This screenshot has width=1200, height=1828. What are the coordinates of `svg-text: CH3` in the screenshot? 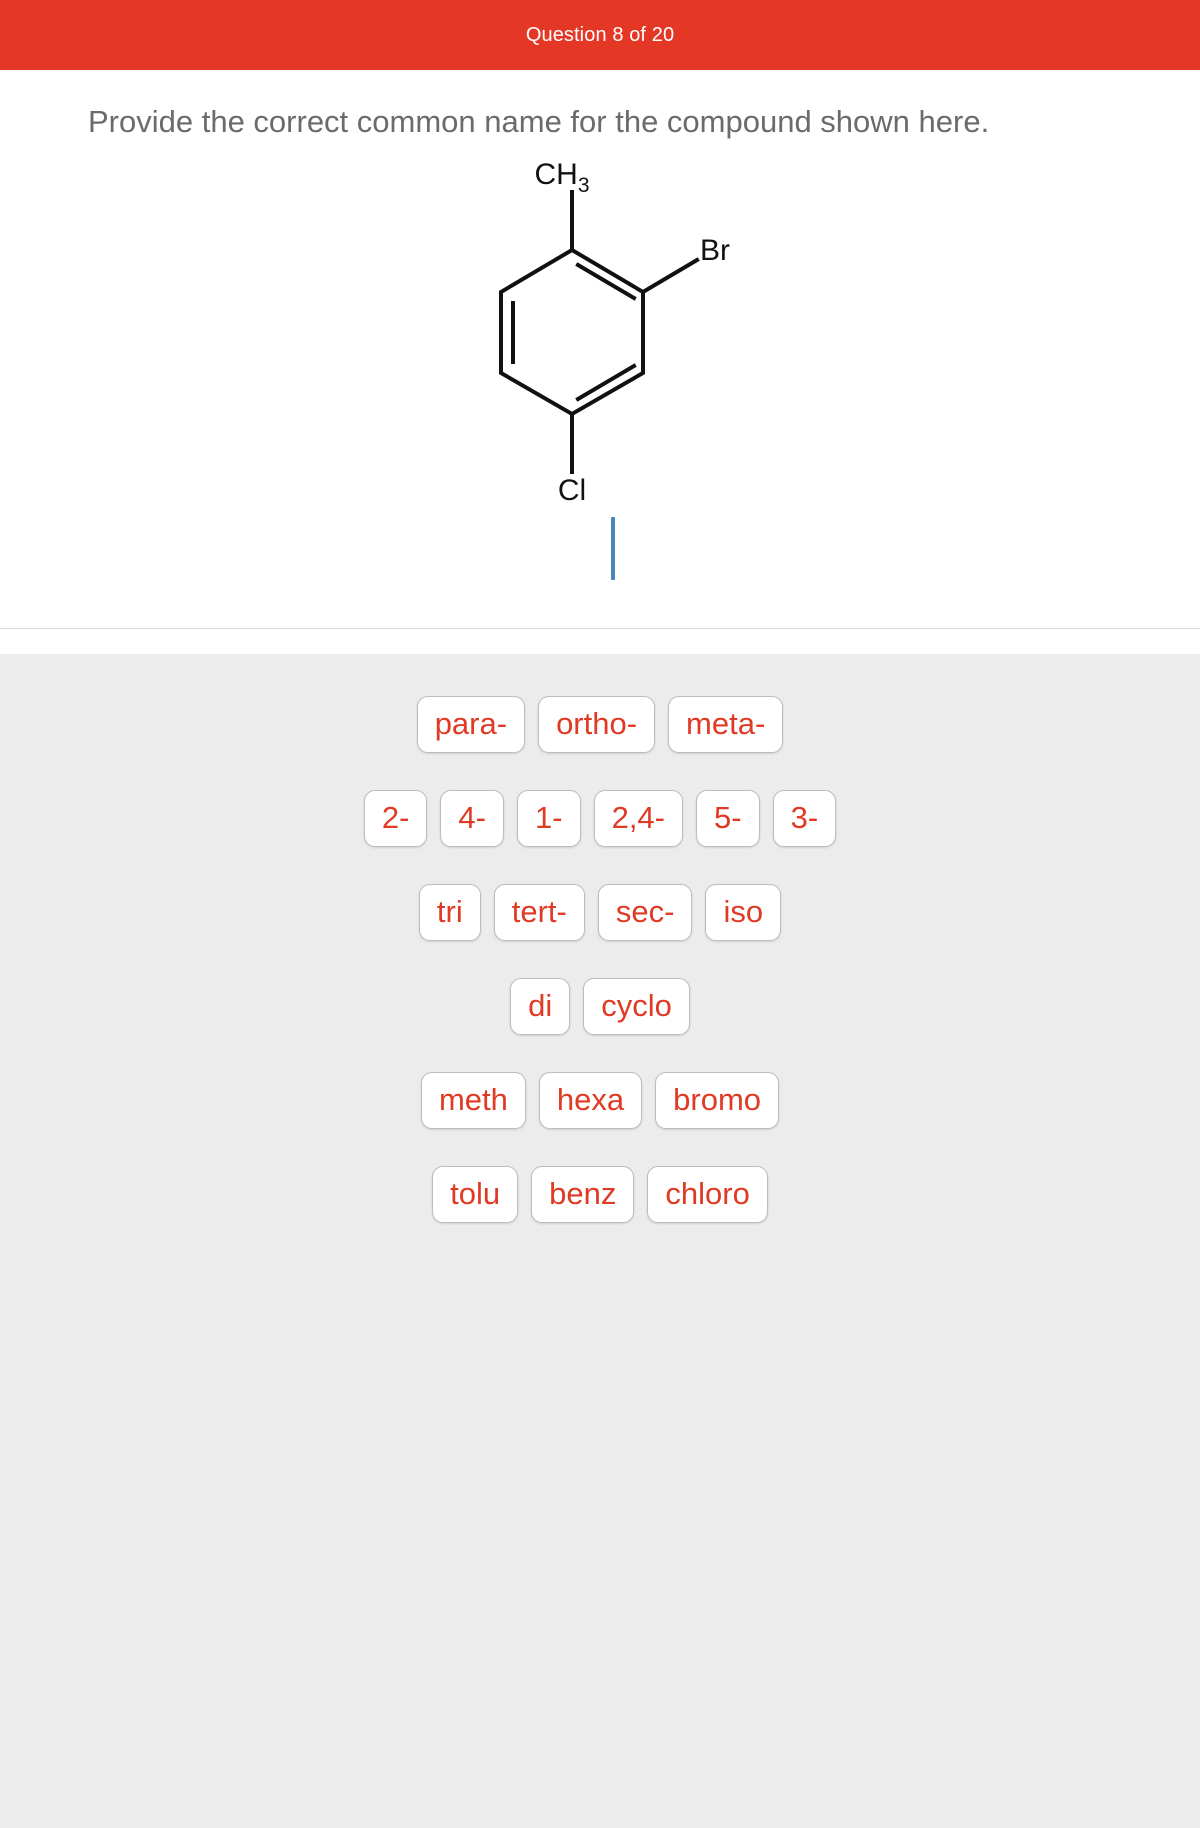 It's located at (561, 177).